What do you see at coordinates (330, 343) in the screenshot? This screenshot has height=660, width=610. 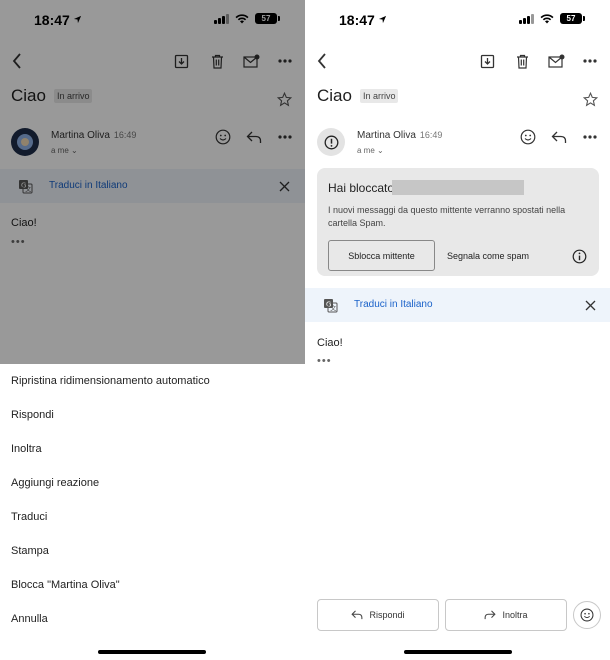 I see `email-body: Ciao!` at bounding box center [330, 343].